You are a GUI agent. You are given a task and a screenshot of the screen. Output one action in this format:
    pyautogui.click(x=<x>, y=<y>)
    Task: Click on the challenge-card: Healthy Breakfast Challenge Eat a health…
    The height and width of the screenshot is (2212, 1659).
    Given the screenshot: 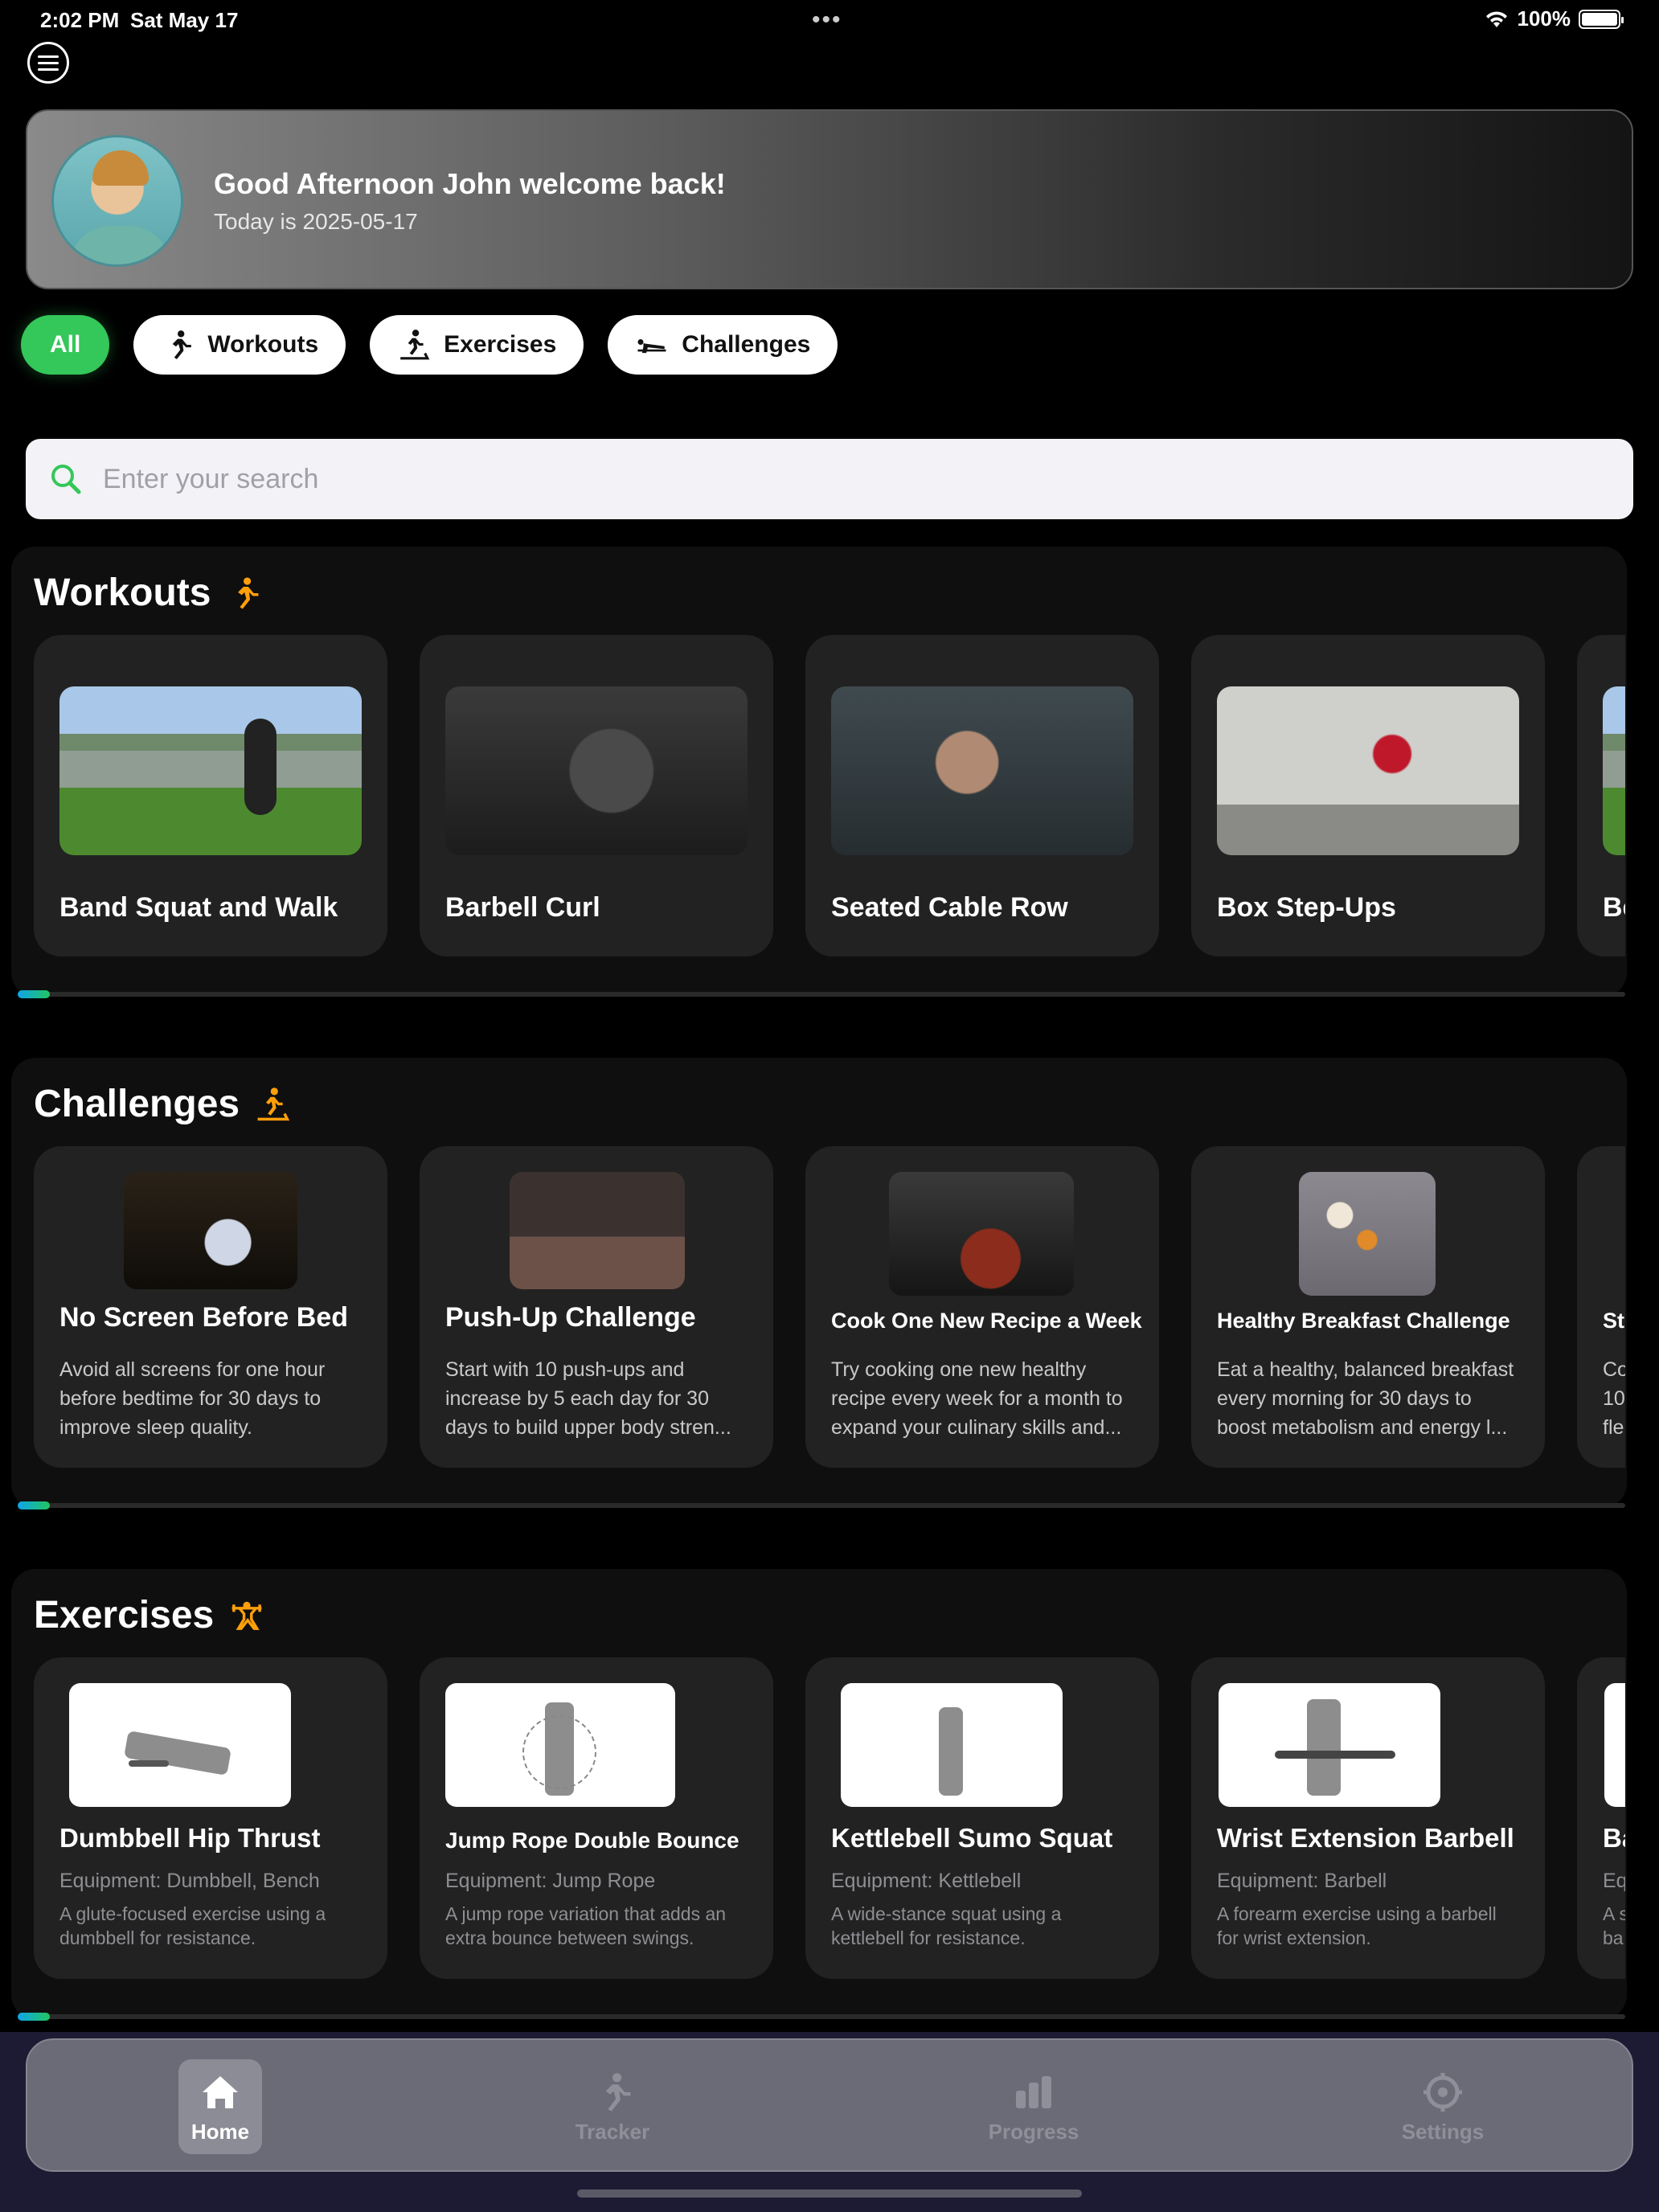 What is the action you would take?
    pyautogui.click(x=1368, y=1307)
    